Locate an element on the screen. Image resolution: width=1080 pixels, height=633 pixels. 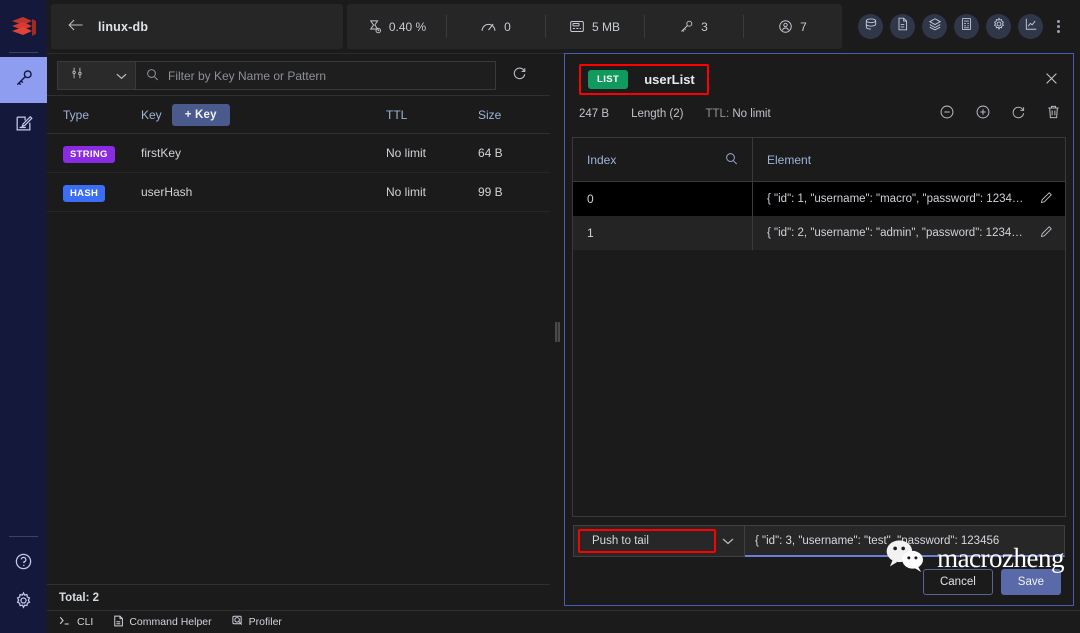
tool-settings-button is located at coordinates (998, 26).